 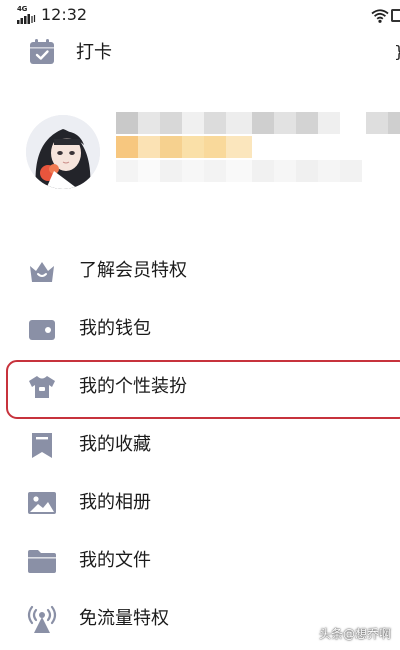 What do you see at coordinates (115, 560) in the screenshot?
I see `menu-item-label: 我的文件` at bounding box center [115, 560].